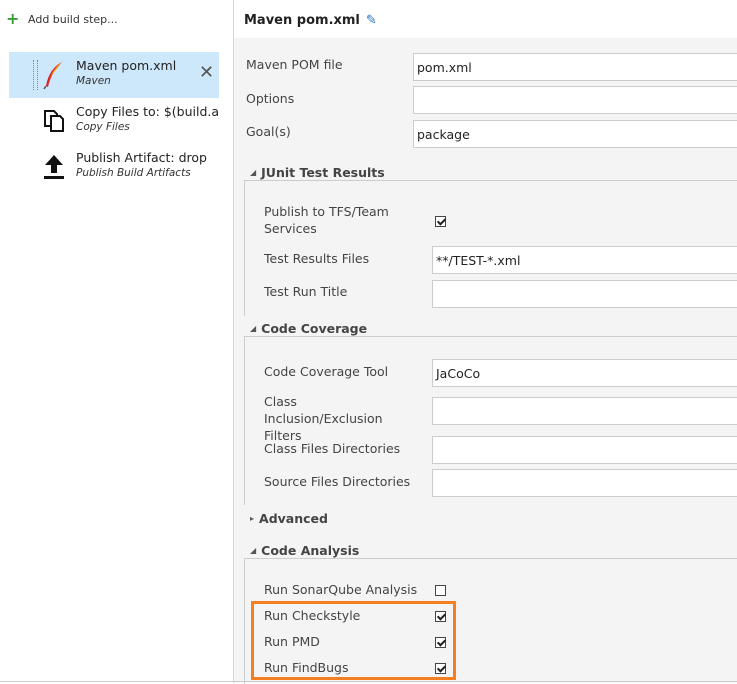 The height and width of the screenshot is (684, 737). I want to click on analysis-section-header: ◢ Code Analysis, so click(308, 550).